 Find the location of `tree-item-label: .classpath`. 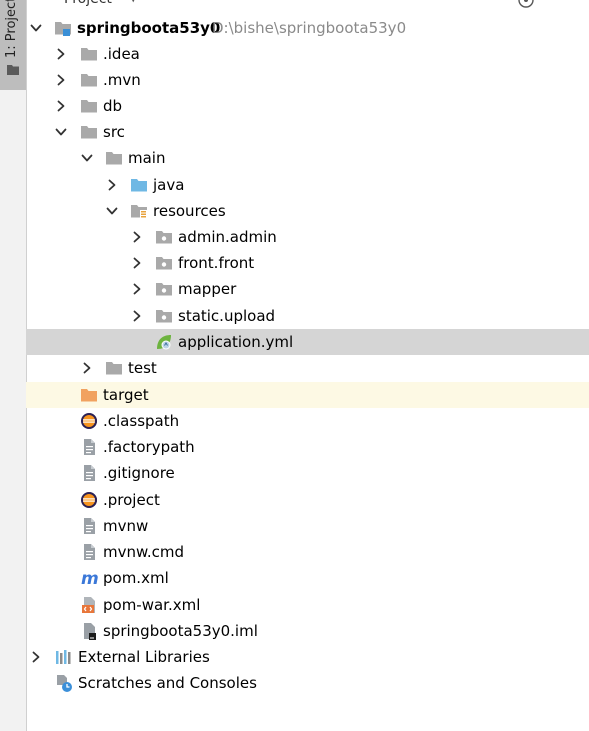

tree-item-label: .classpath is located at coordinates (141, 421).